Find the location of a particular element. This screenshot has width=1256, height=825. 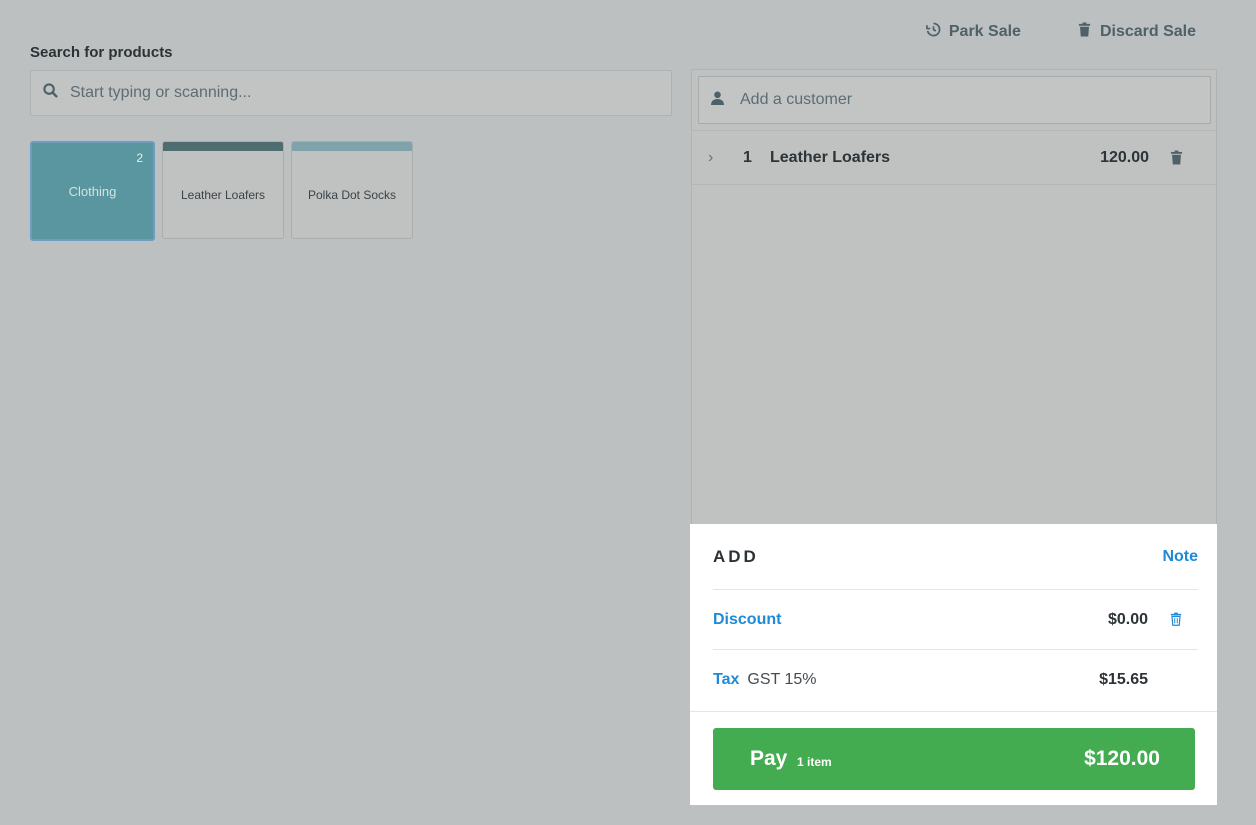

tile-label: Clothing is located at coordinates (92, 191).